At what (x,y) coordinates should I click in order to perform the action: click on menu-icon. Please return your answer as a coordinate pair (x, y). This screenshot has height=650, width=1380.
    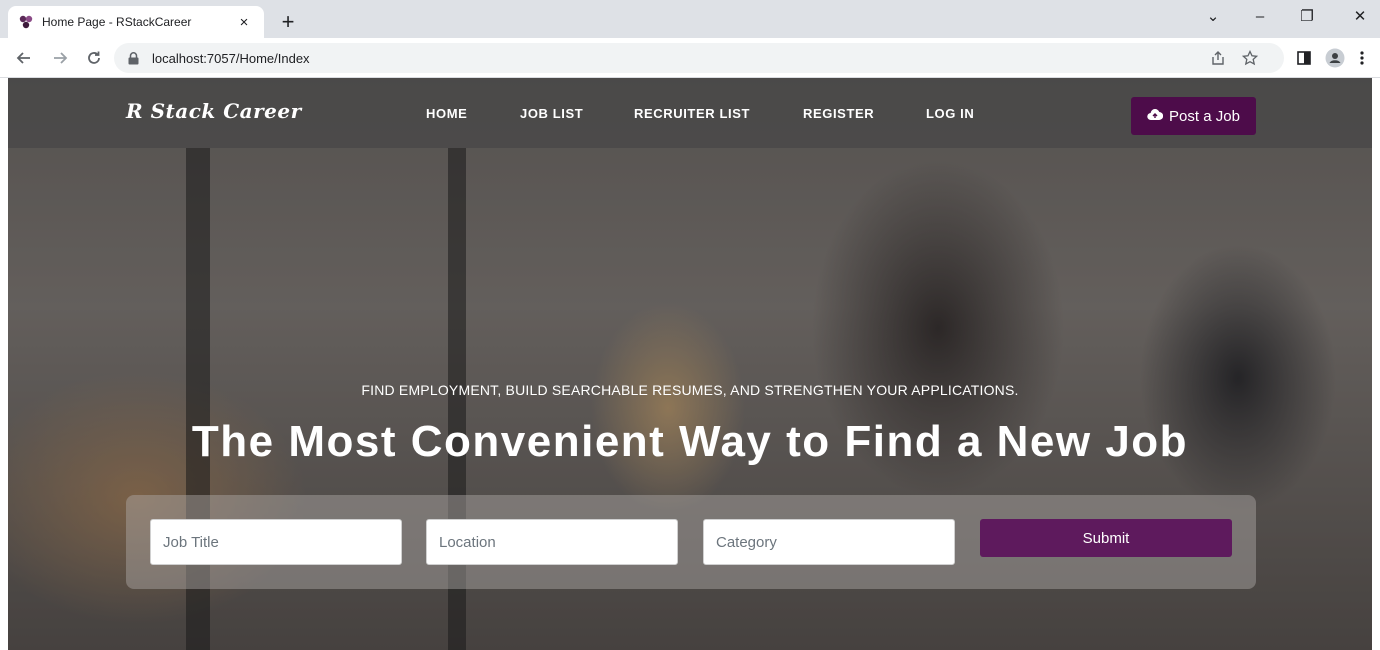
    Looking at the image, I should click on (1362, 58).